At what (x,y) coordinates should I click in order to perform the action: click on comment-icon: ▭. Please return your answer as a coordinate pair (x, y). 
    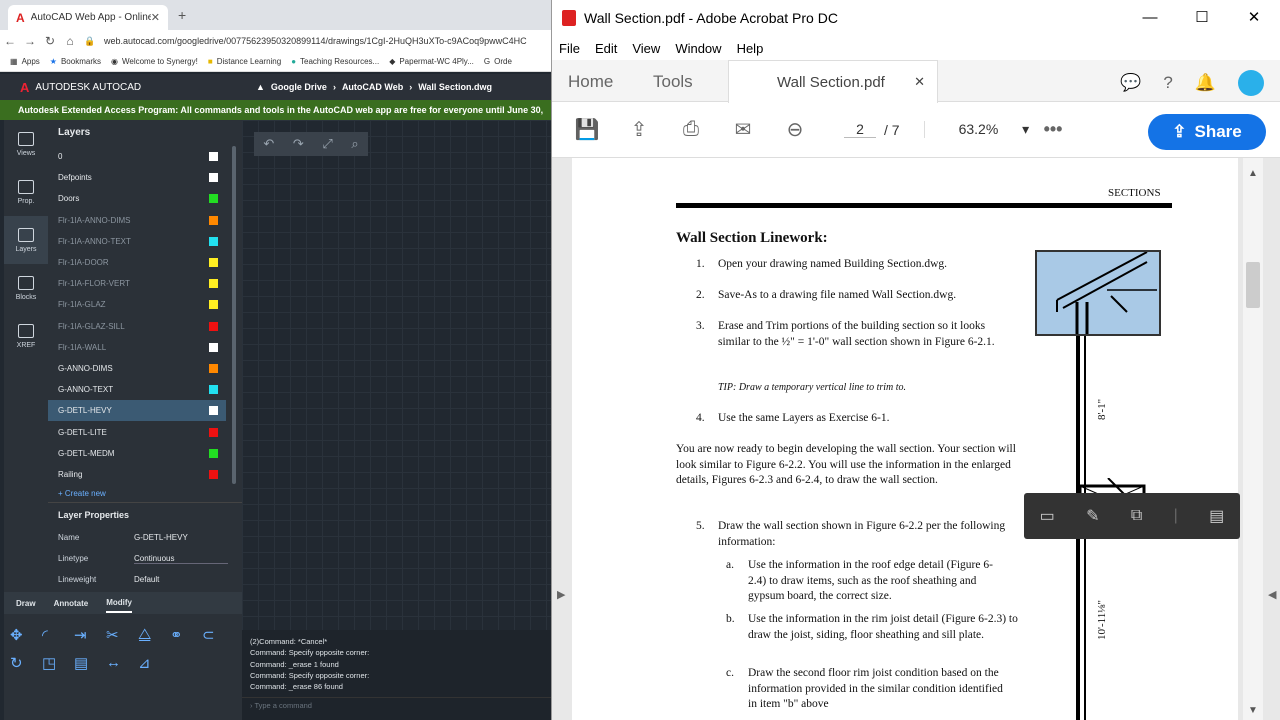
    Looking at the image, I should click on (1047, 516).